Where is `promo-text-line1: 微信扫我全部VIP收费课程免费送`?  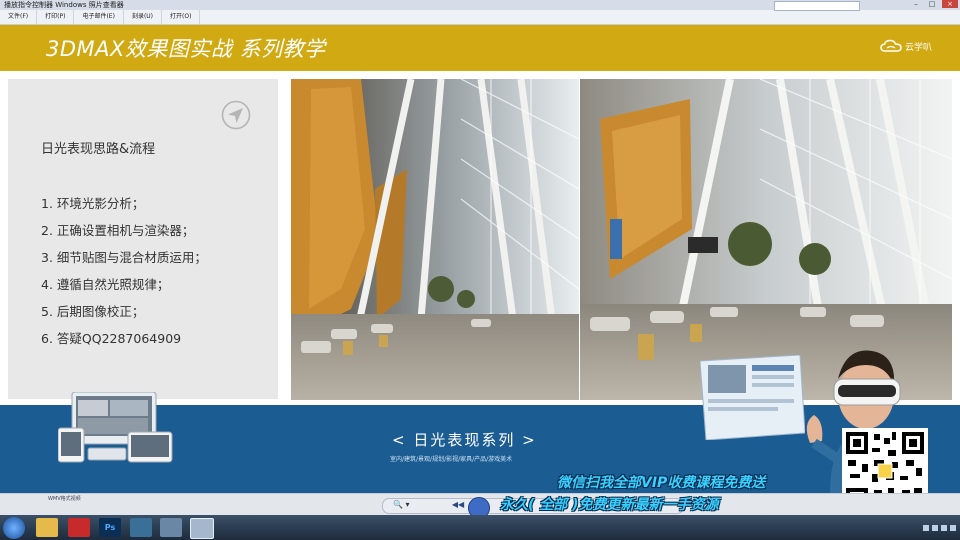 promo-text-line1: 微信扫我全部VIP收费课程免费送 is located at coordinates (661, 483).